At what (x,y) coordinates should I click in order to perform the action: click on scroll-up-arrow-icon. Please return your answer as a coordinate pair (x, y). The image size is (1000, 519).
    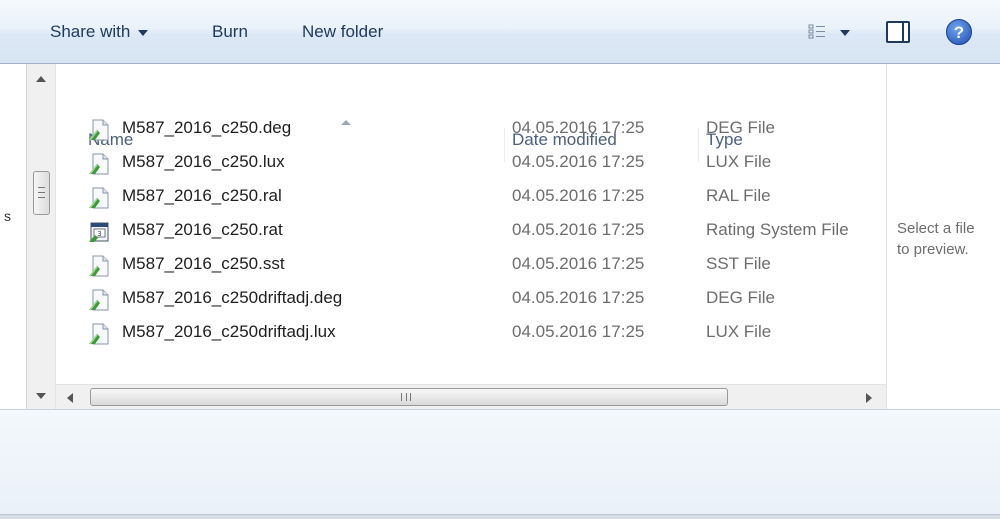
    Looking at the image, I should click on (41, 79).